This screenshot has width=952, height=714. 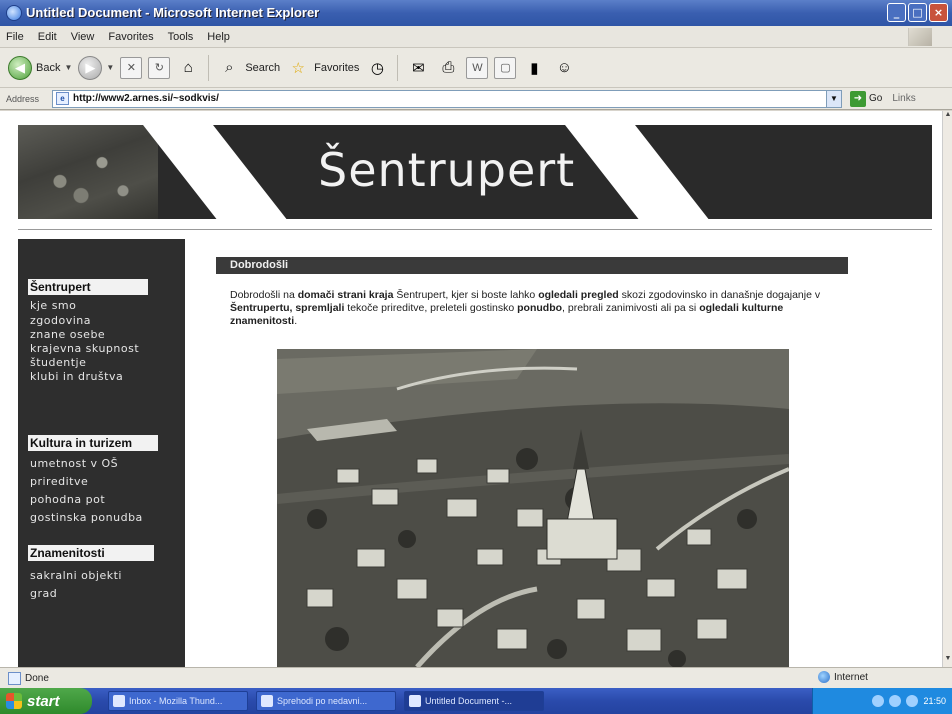 What do you see at coordinates (91, 553) in the screenshot?
I see `sidebar-heading-znamenitosti: Znamenitosti` at bounding box center [91, 553].